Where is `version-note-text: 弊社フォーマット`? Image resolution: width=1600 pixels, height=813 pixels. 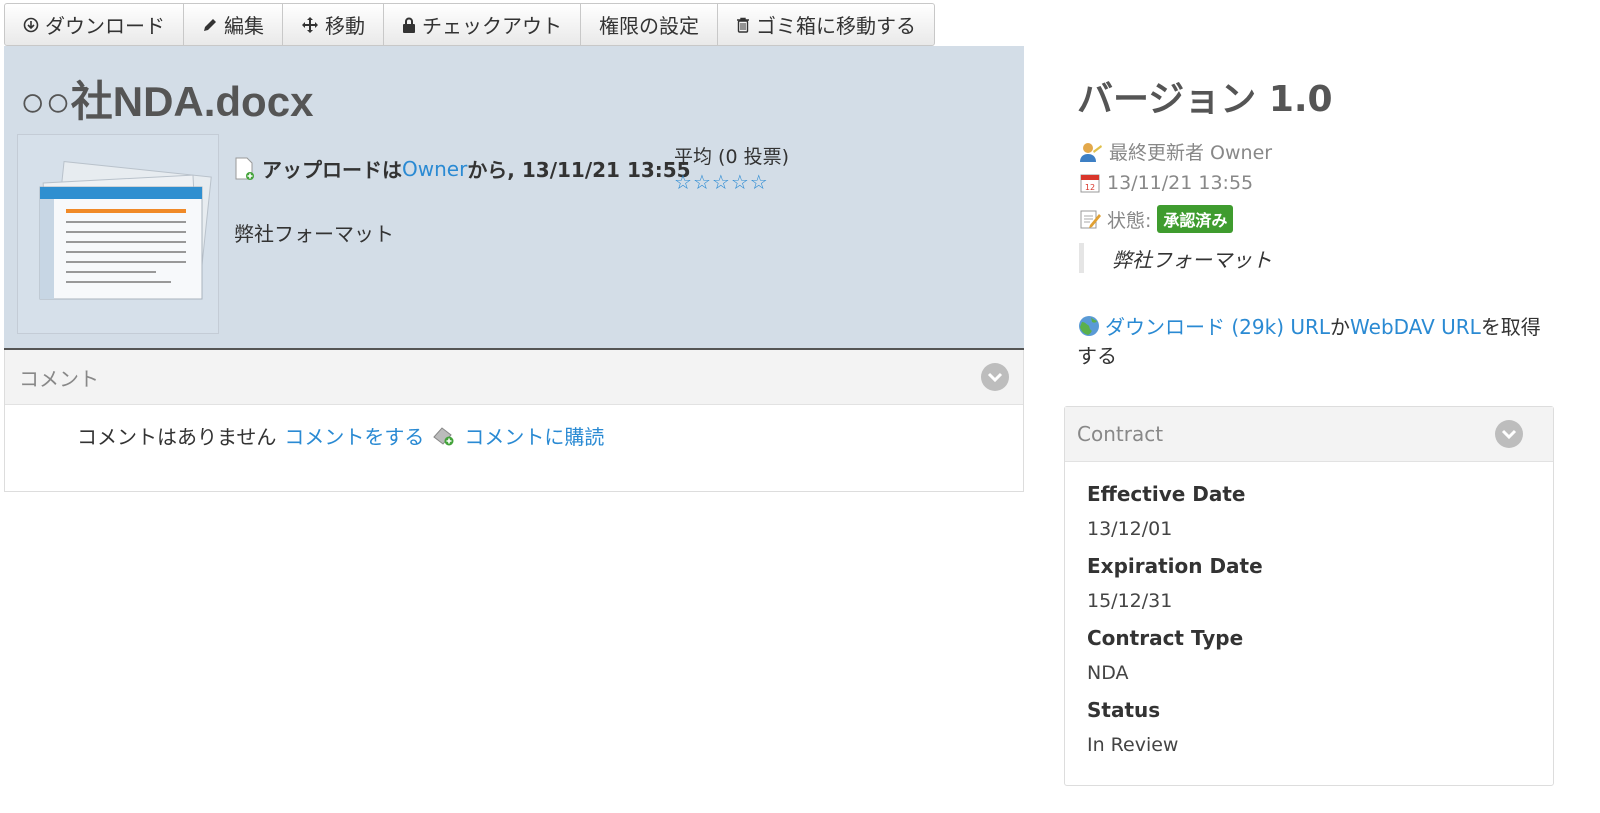 version-note-text: 弊社フォーマット is located at coordinates (1192, 259).